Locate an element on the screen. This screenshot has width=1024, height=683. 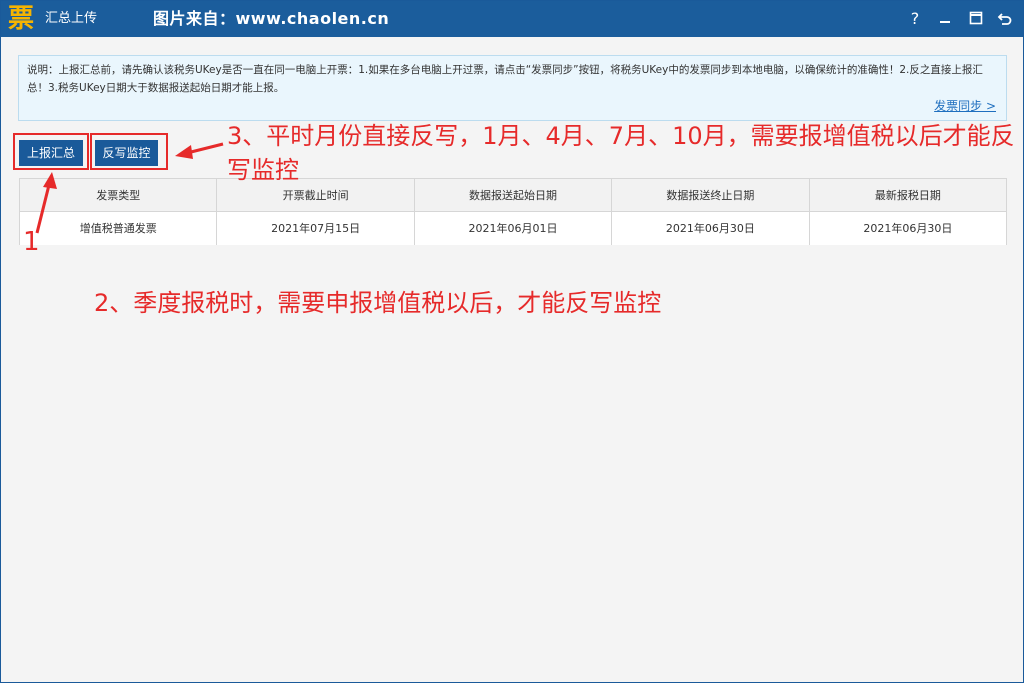
maximize-icon is located at coordinates (976, 18).